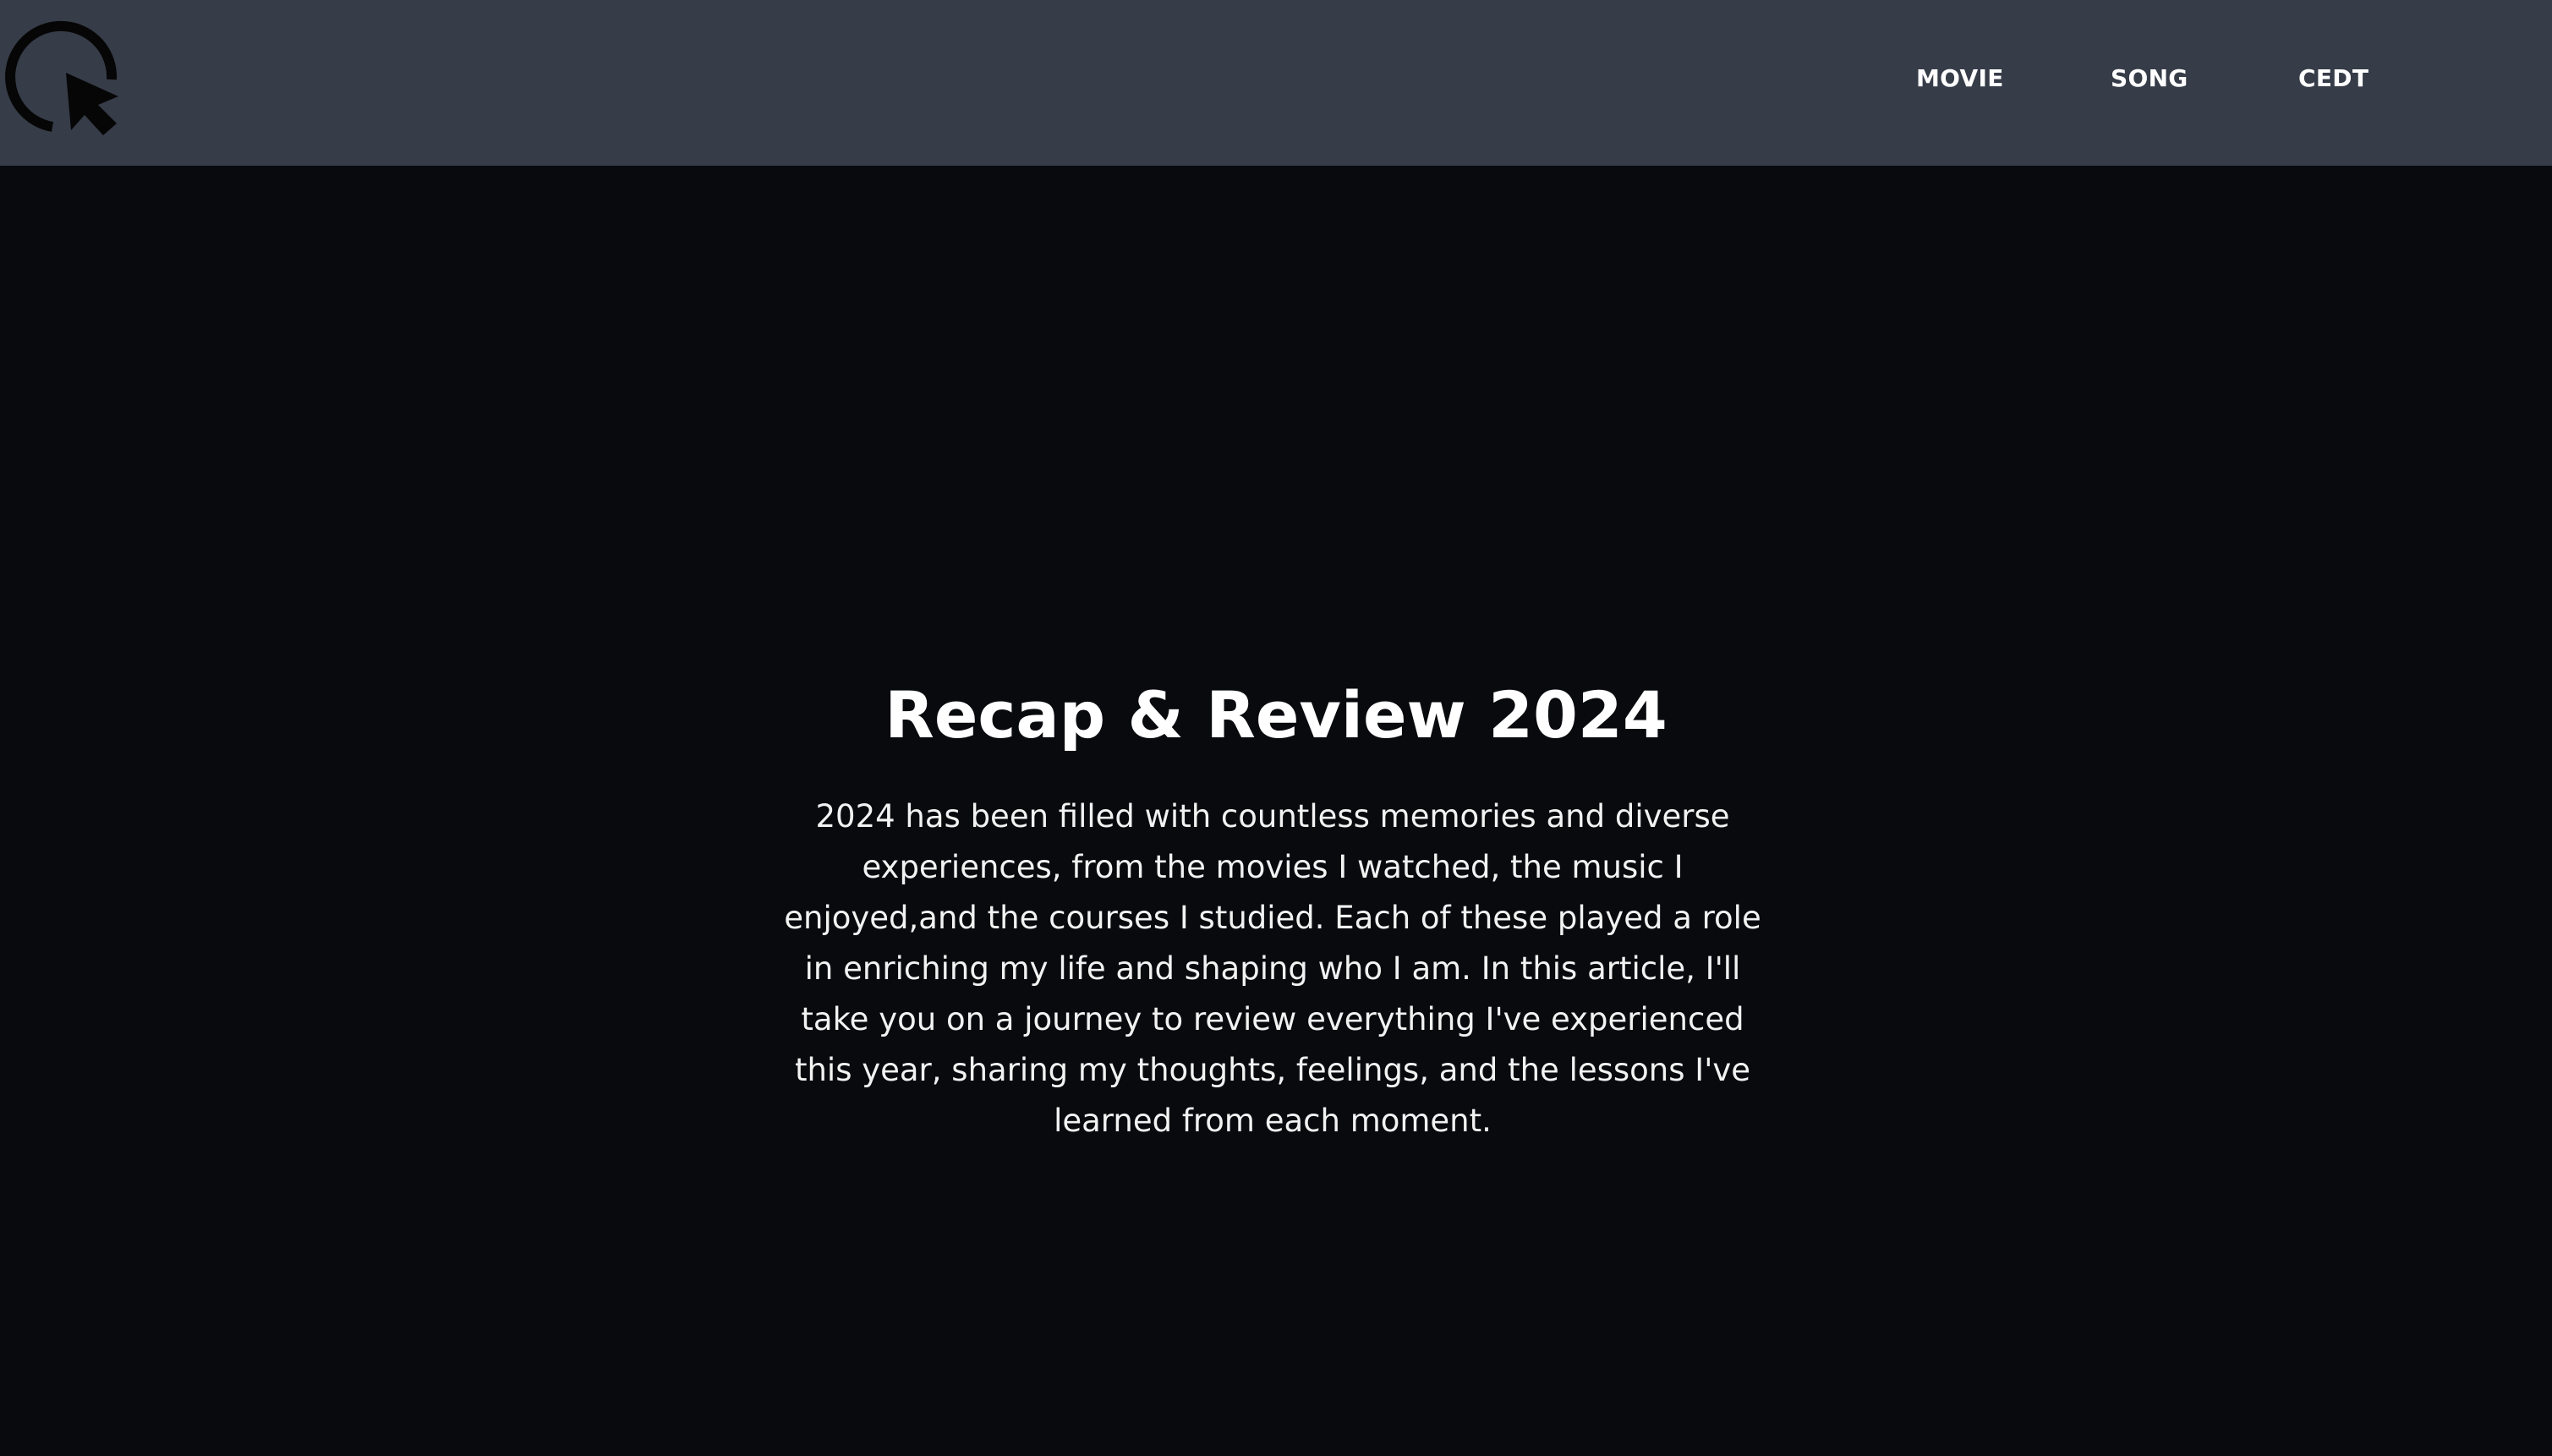 Image resolution: width=2552 pixels, height=1456 pixels. Describe the element at coordinates (2149, 79) in the screenshot. I see `nav-link-song: SONG` at that location.